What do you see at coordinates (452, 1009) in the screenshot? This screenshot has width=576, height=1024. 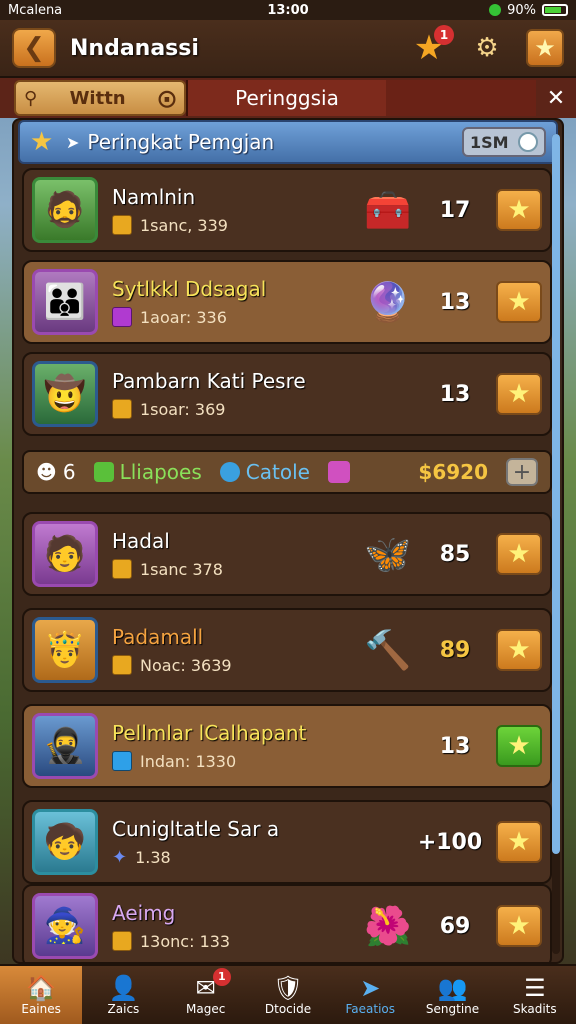 I see `nav-label: Sengtine` at bounding box center [452, 1009].